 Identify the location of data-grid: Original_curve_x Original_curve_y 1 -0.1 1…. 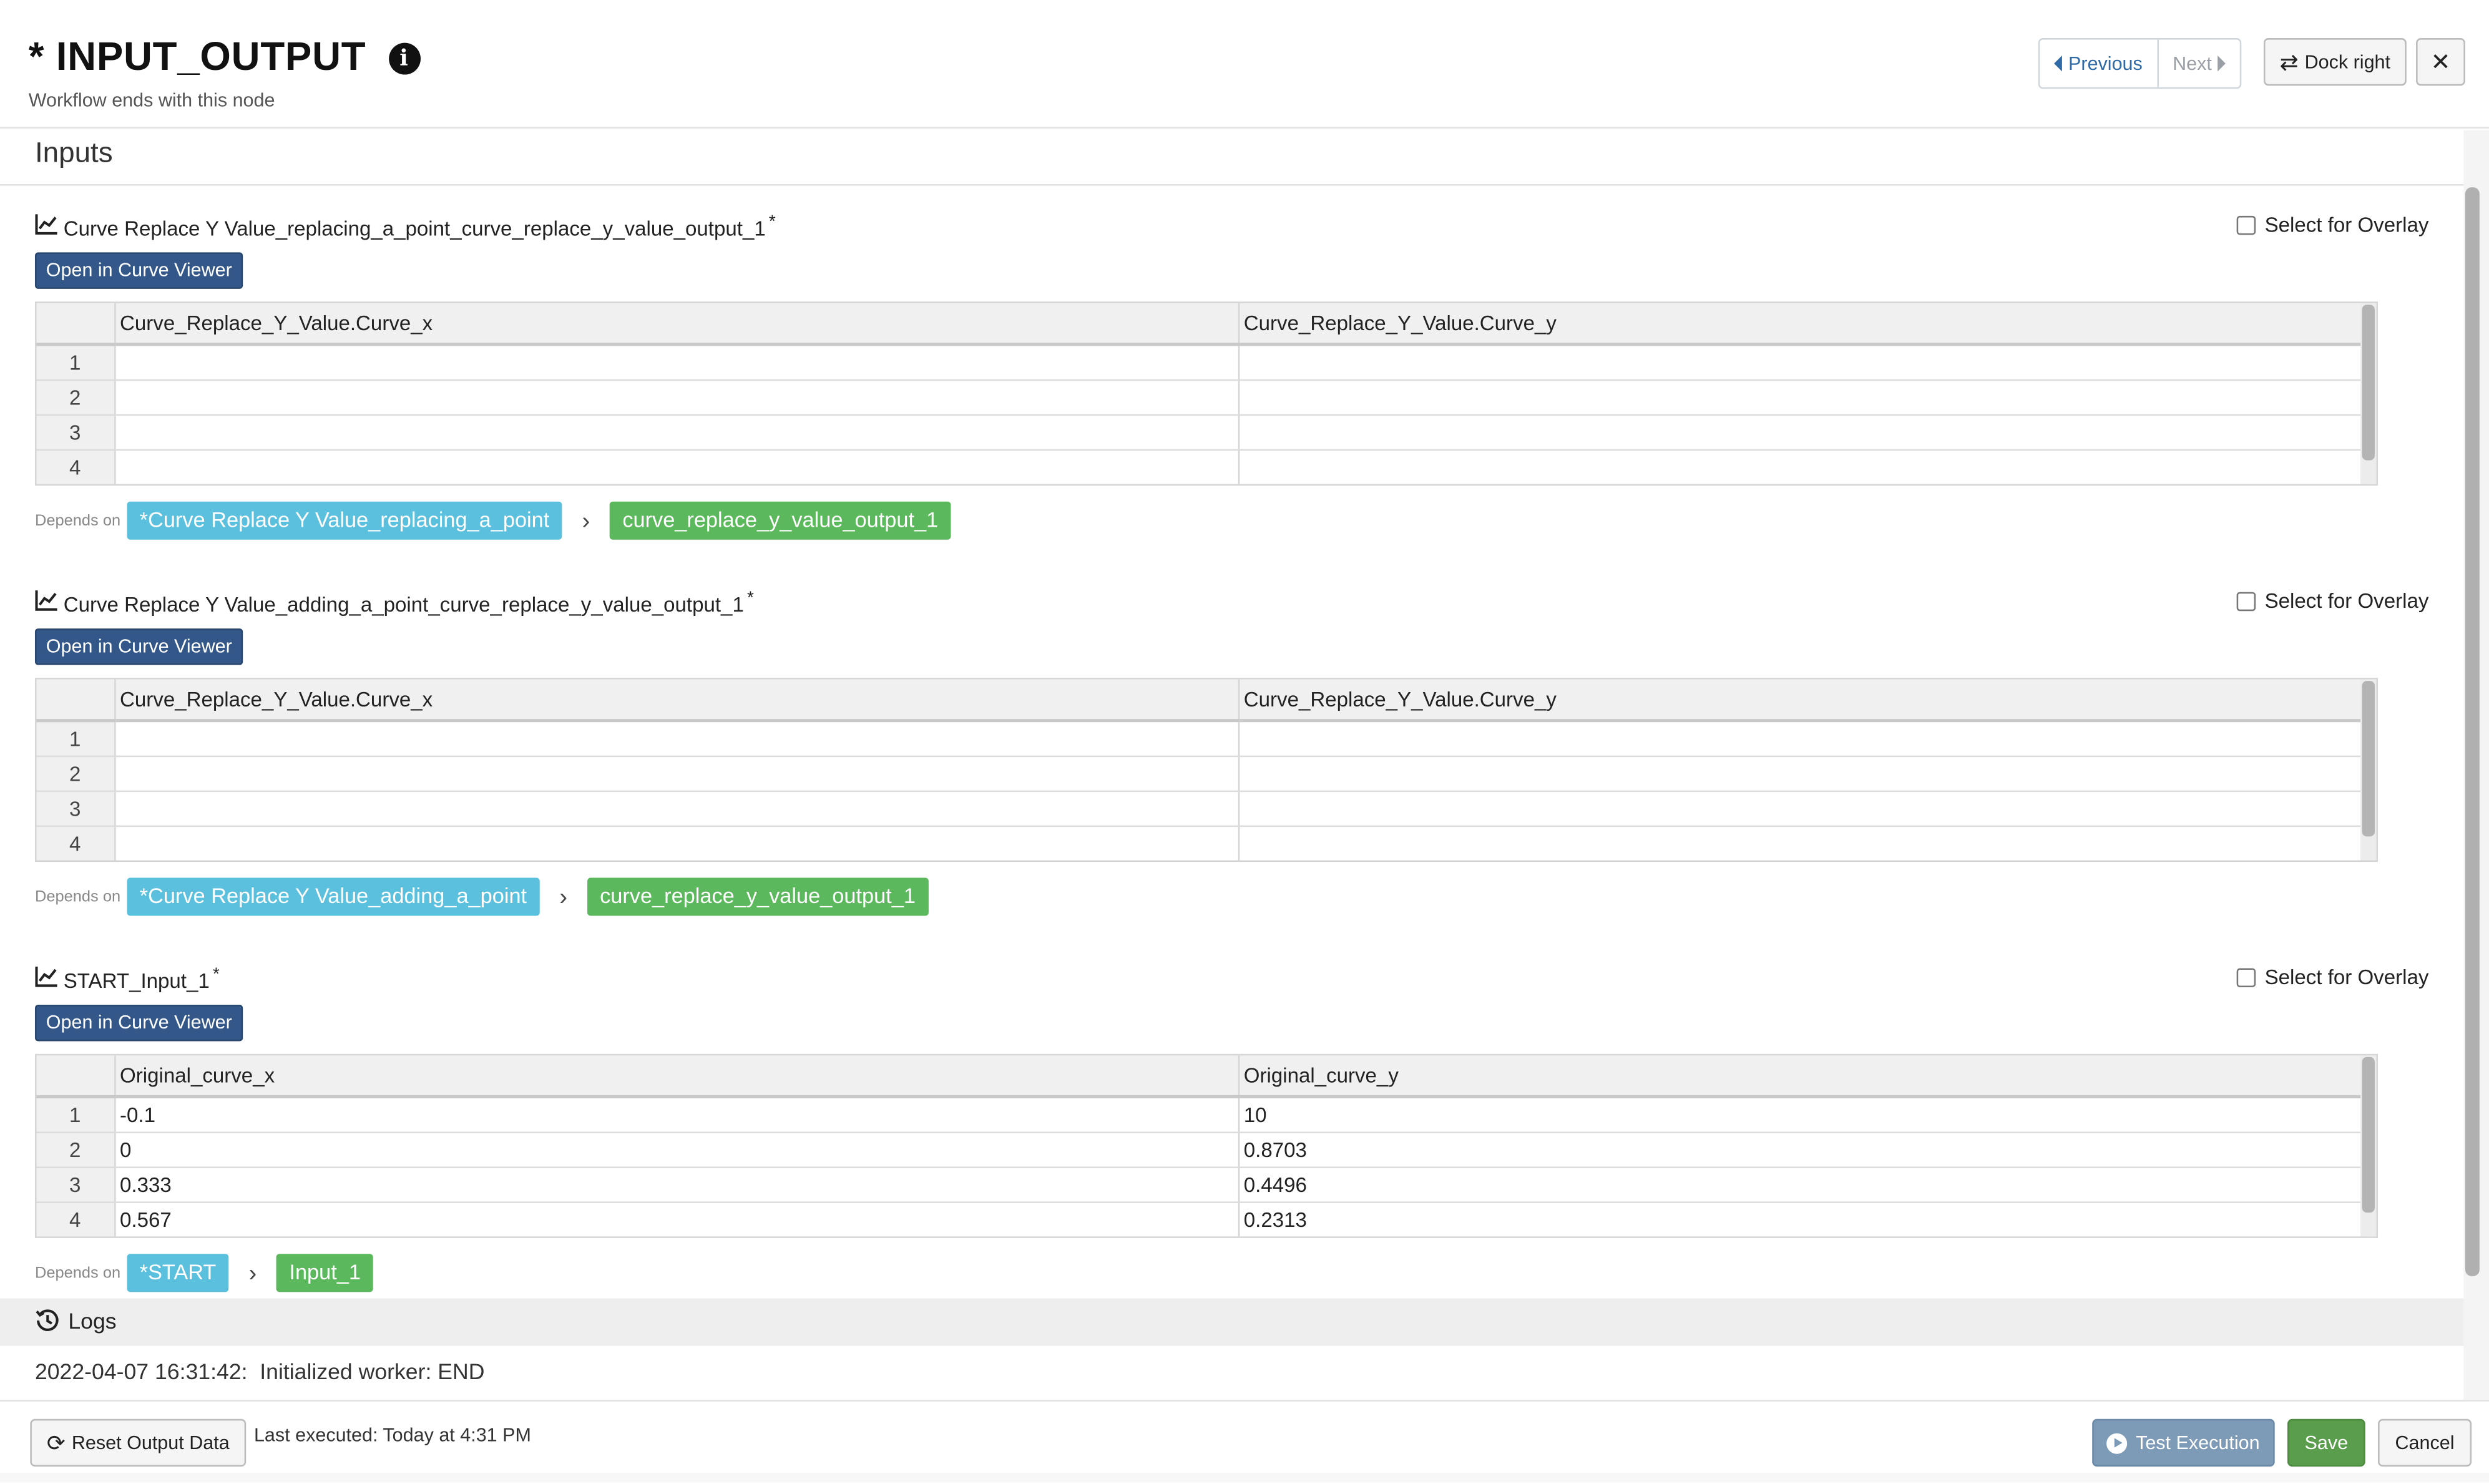
(1200, 1146).